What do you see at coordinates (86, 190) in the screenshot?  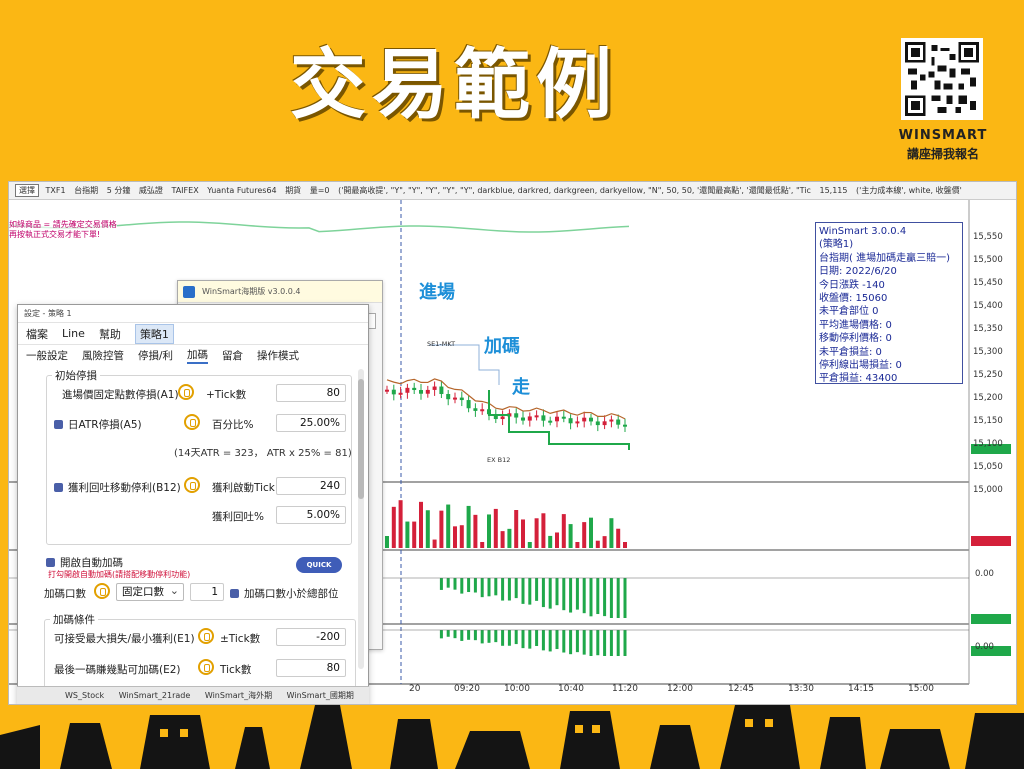 I see `toolbar-product: 台指期` at bounding box center [86, 190].